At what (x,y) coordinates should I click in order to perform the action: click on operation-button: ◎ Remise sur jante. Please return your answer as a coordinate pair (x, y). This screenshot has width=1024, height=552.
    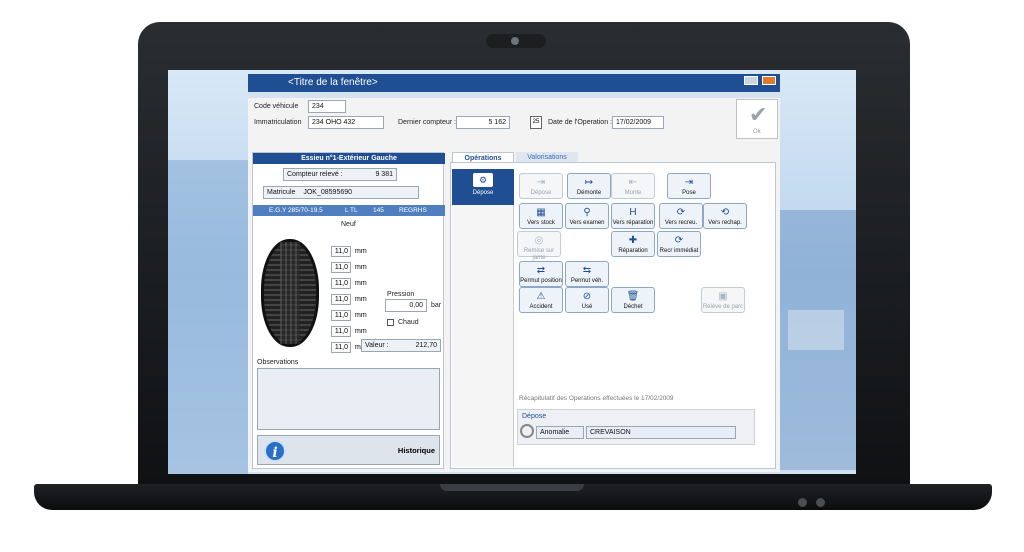
    Looking at the image, I should click on (539, 246).